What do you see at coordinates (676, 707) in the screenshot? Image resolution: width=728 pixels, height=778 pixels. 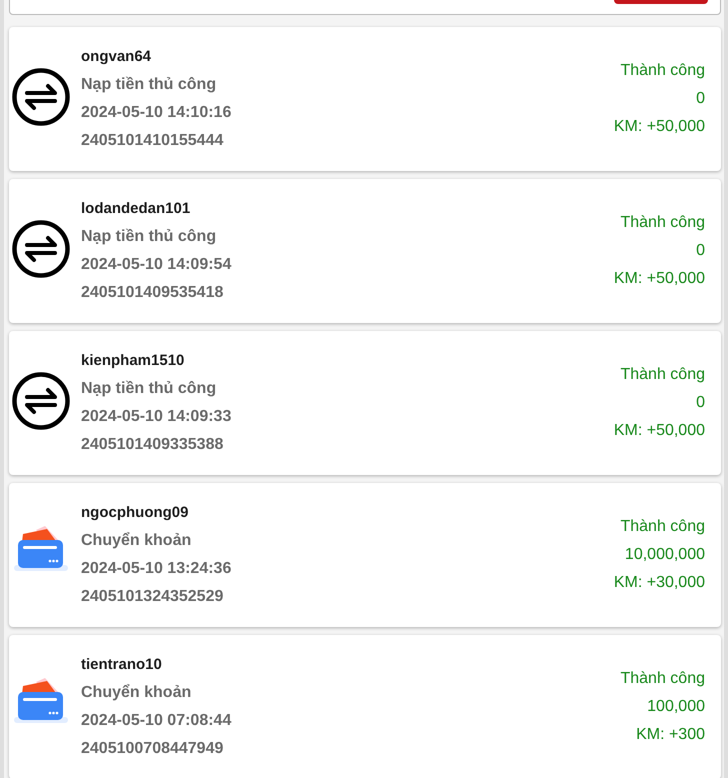 I see `amount-text: 100,000` at bounding box center [676, 707].